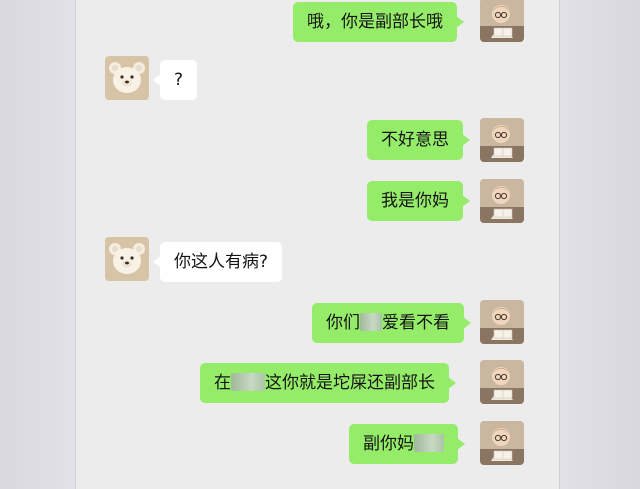 The height and width of the screenshot is (489, 640). Describe the element at coordinates (416, 323) in the screenshot. I see `message-text-end: 爱看不看` at that location.